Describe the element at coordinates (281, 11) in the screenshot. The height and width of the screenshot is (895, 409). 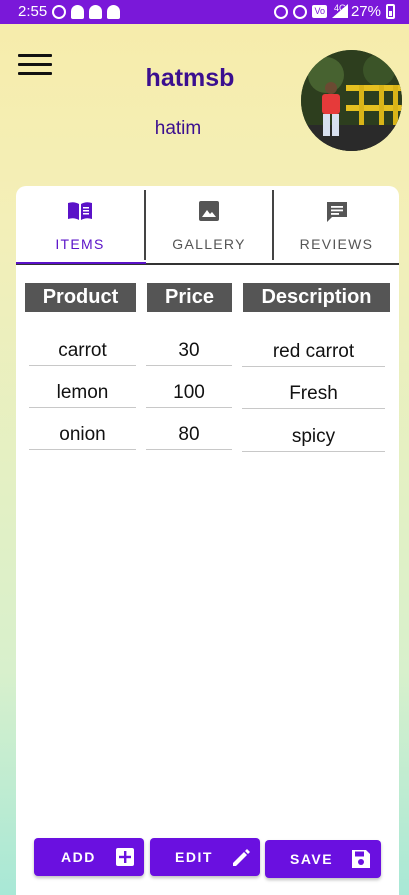
I see `alarm-icon` at that location.